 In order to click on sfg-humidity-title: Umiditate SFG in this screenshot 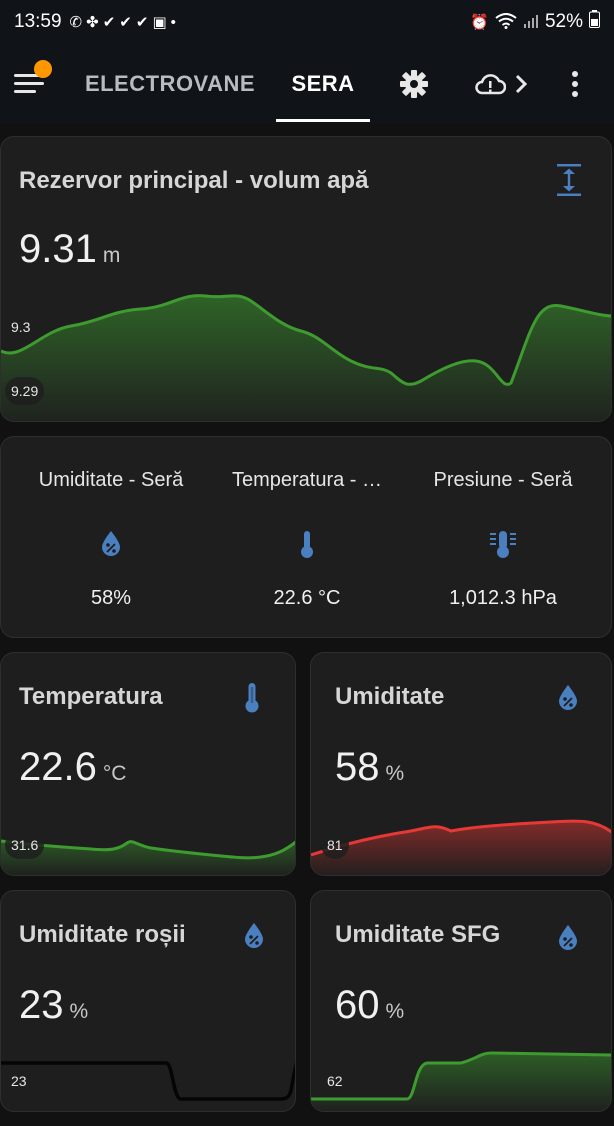, I will do `click(418, 934)`.